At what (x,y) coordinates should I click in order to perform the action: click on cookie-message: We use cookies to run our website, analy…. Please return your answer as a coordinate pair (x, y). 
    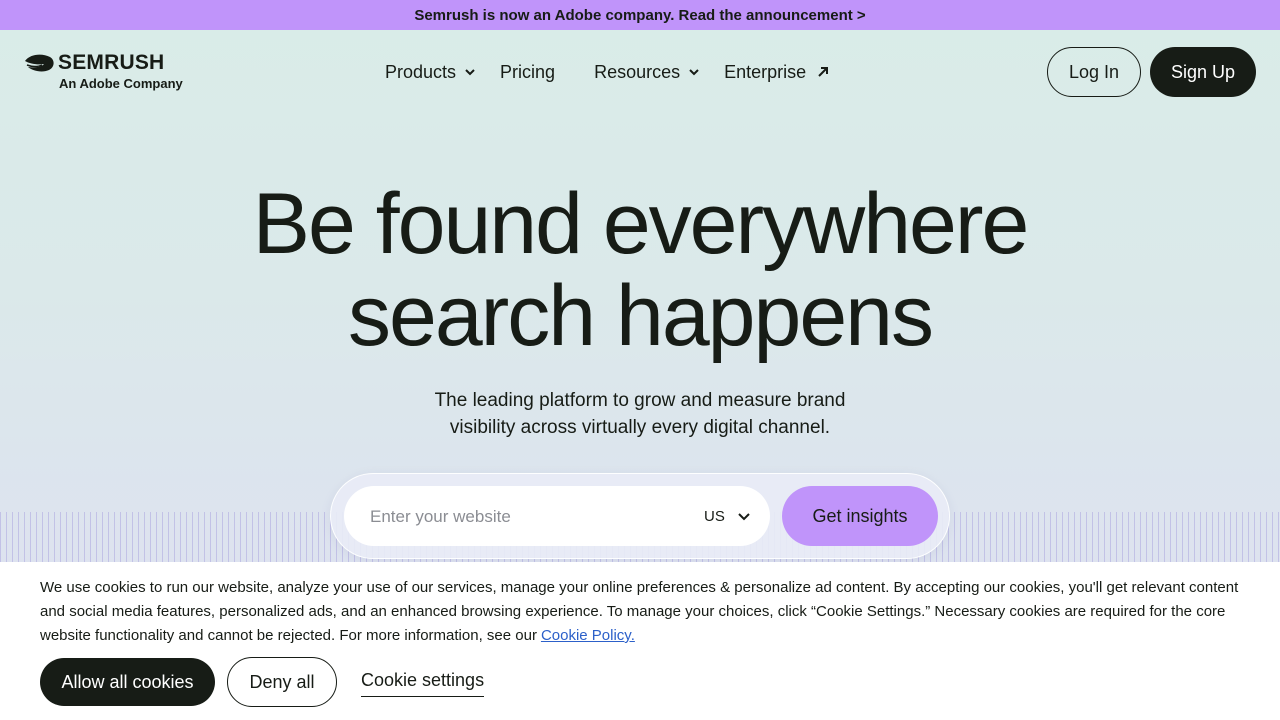
    Looking at the image, I should click on (640, 612).